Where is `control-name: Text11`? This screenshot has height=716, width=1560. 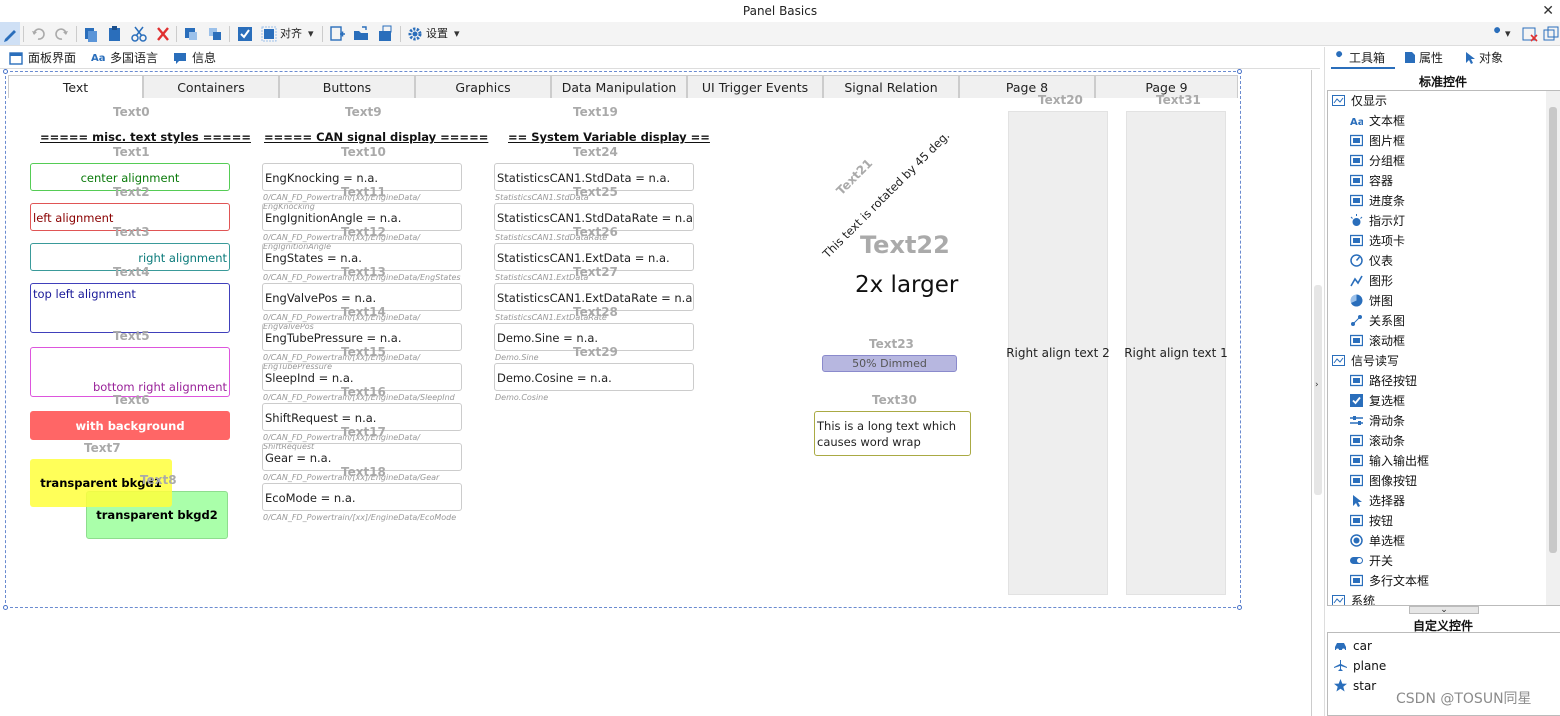
control-name: Text11 is located at coordinates (363, 192).